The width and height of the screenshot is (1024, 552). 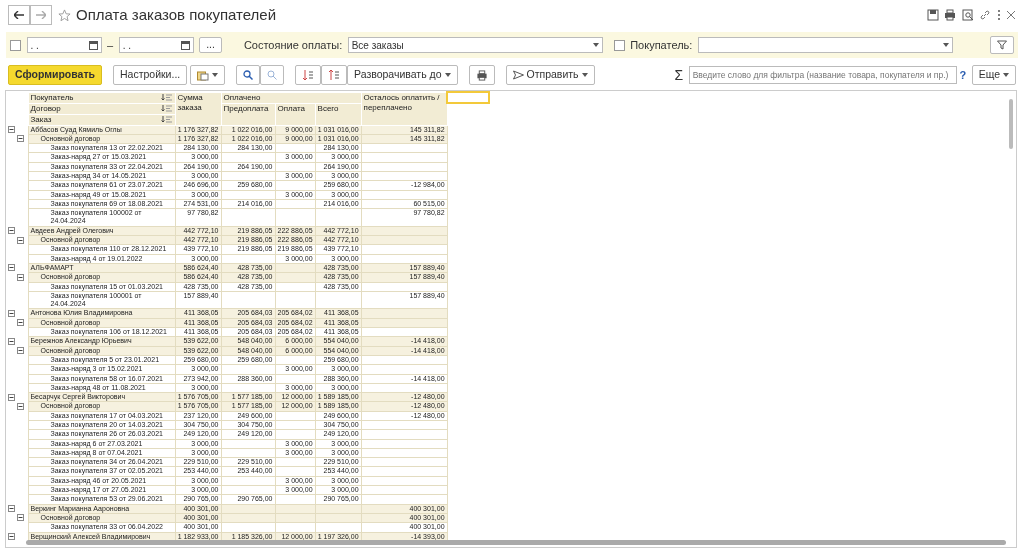 I want to click on column-header: Заказ, so click(x=41, y=119).